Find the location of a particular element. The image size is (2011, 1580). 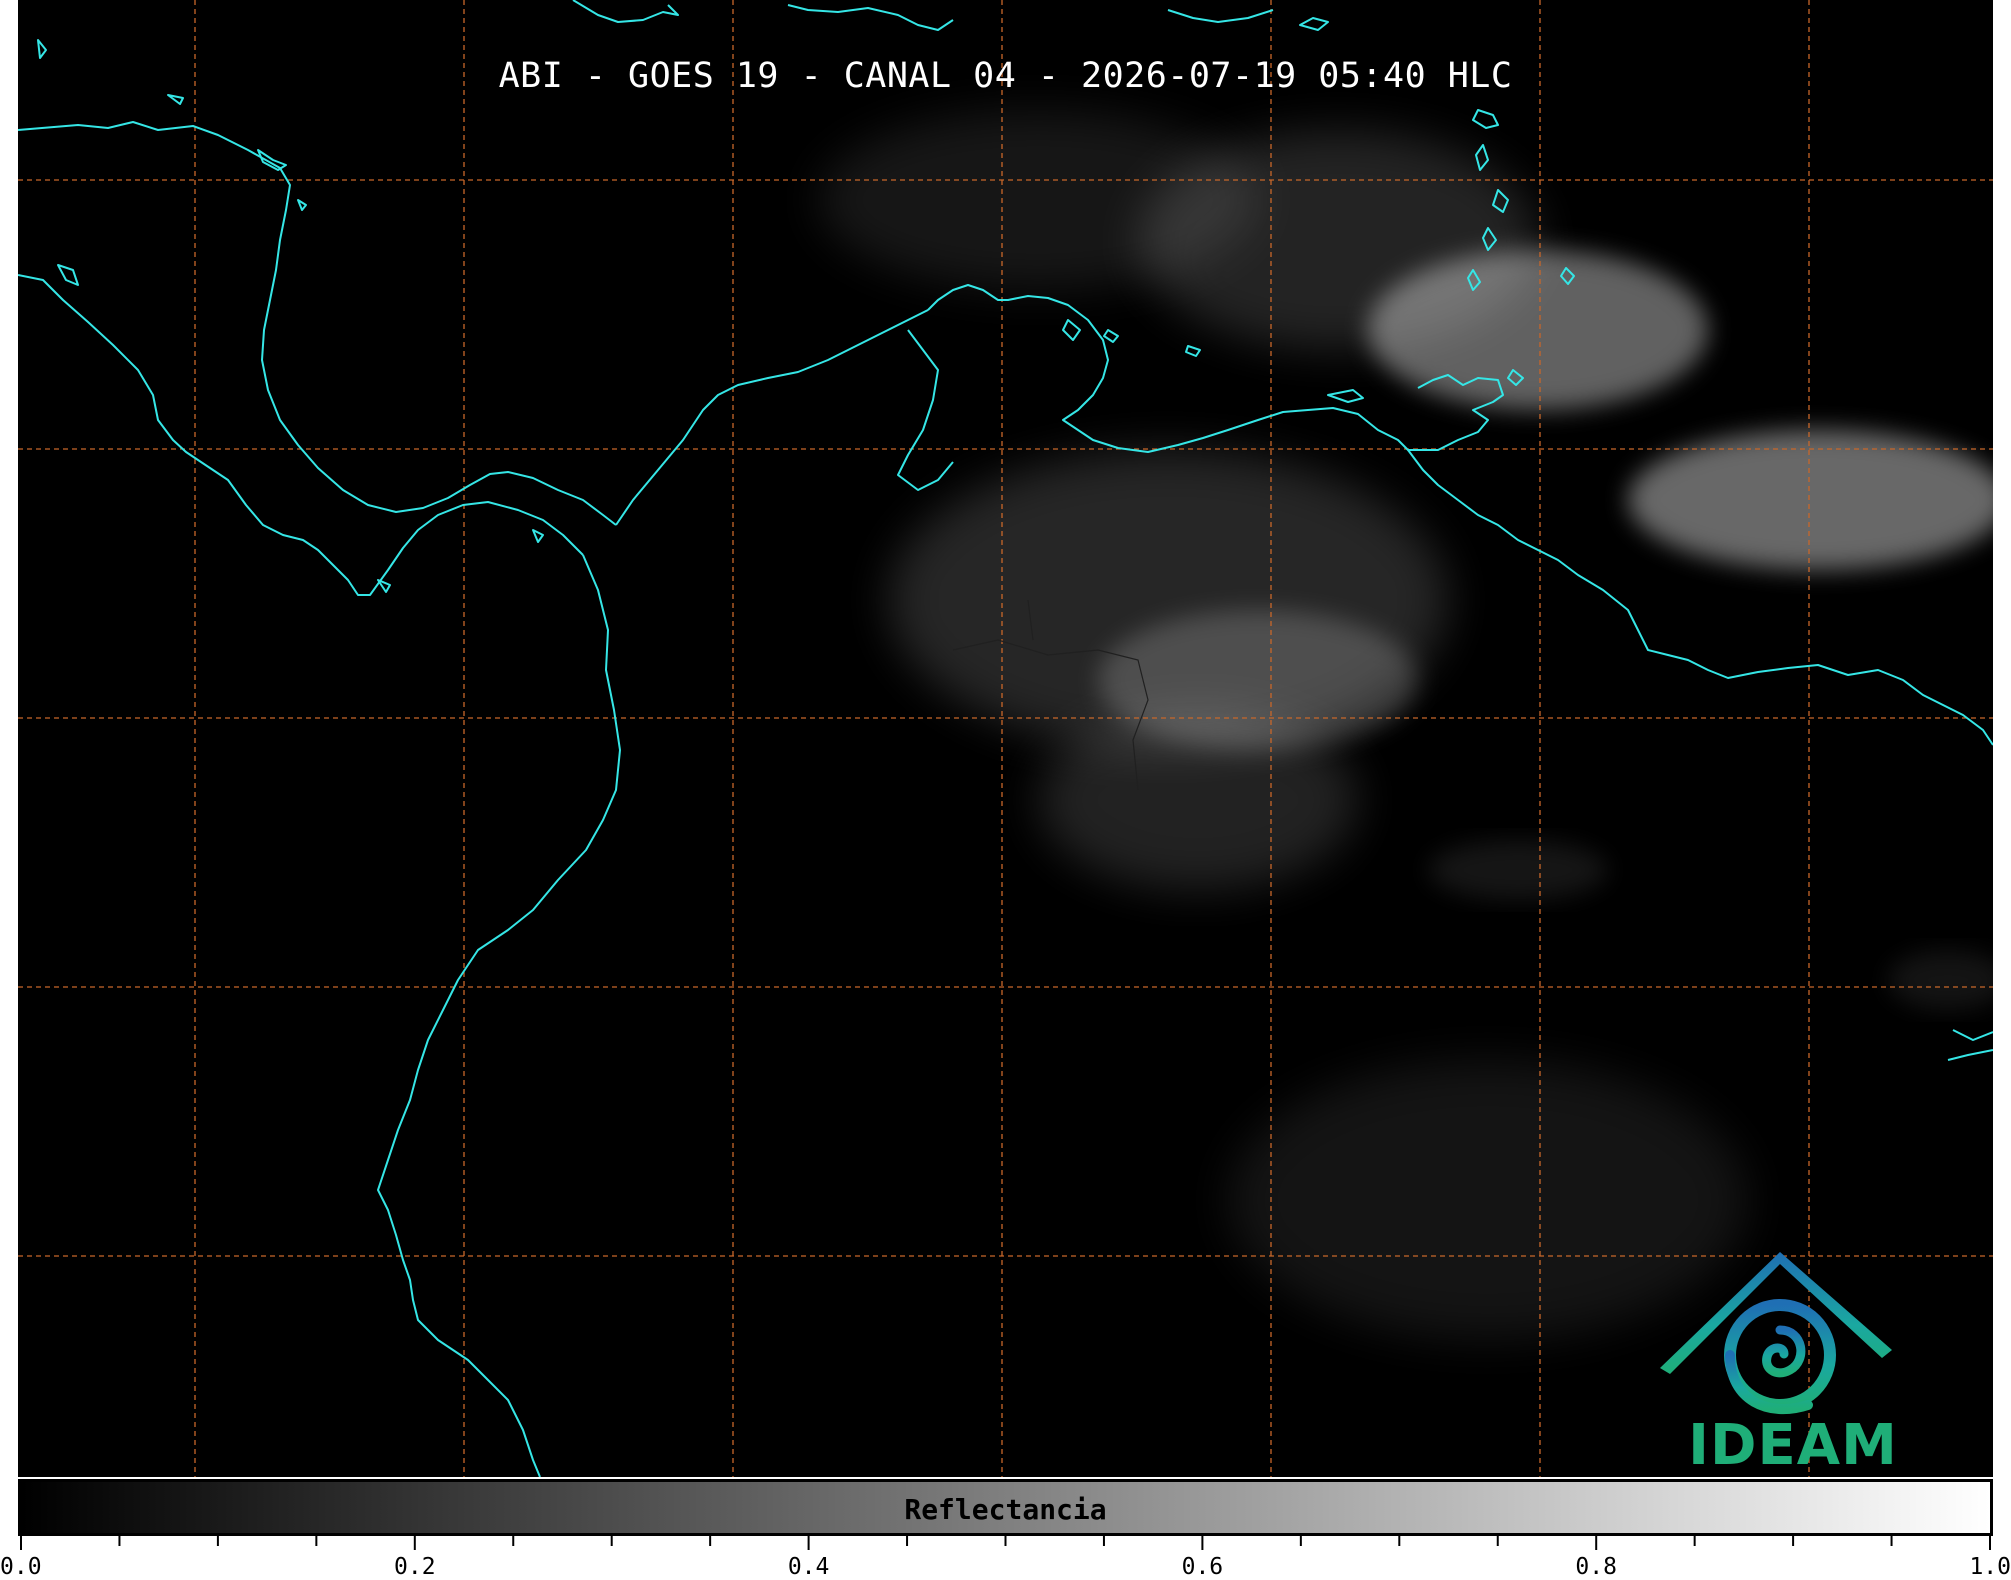

reflectance-colorbar: Reflectancia is located at coordinates (1005, 1507).